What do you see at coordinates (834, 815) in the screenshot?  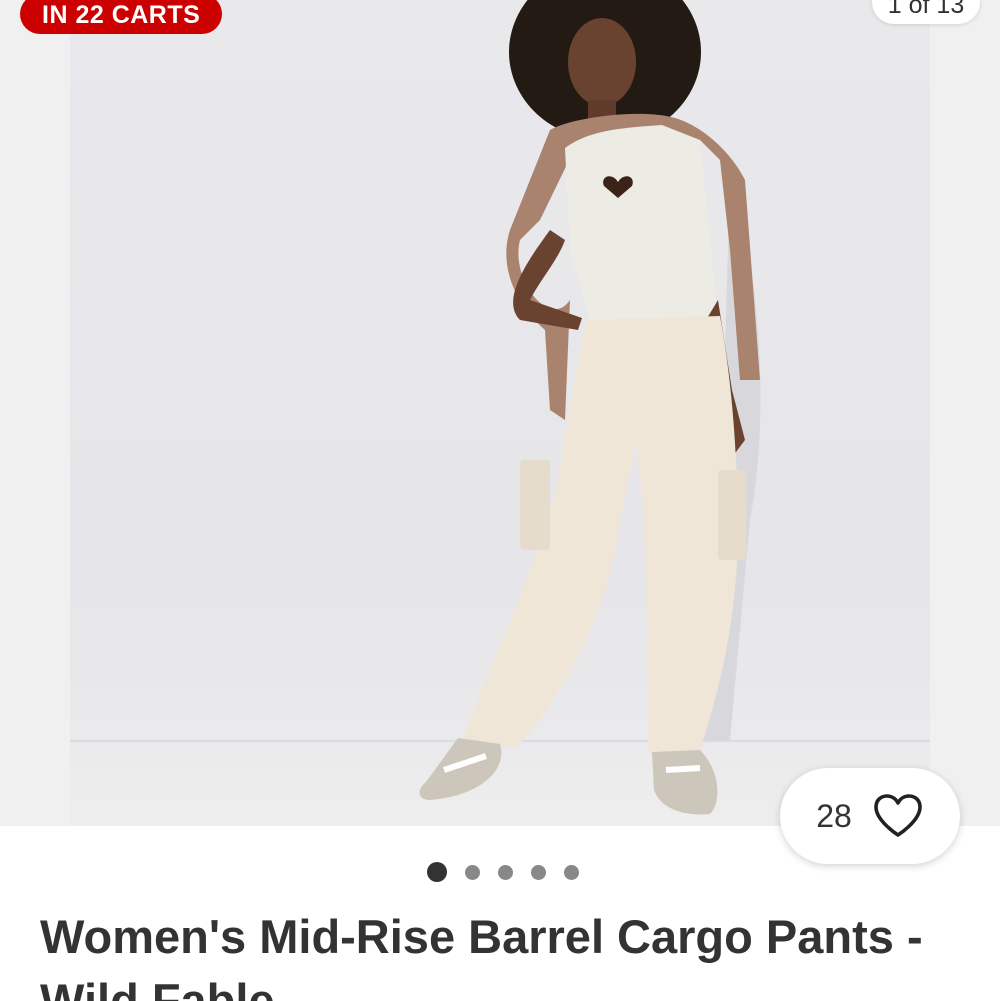 I see `favorite-count: 28` at bounding box center [834, 815].